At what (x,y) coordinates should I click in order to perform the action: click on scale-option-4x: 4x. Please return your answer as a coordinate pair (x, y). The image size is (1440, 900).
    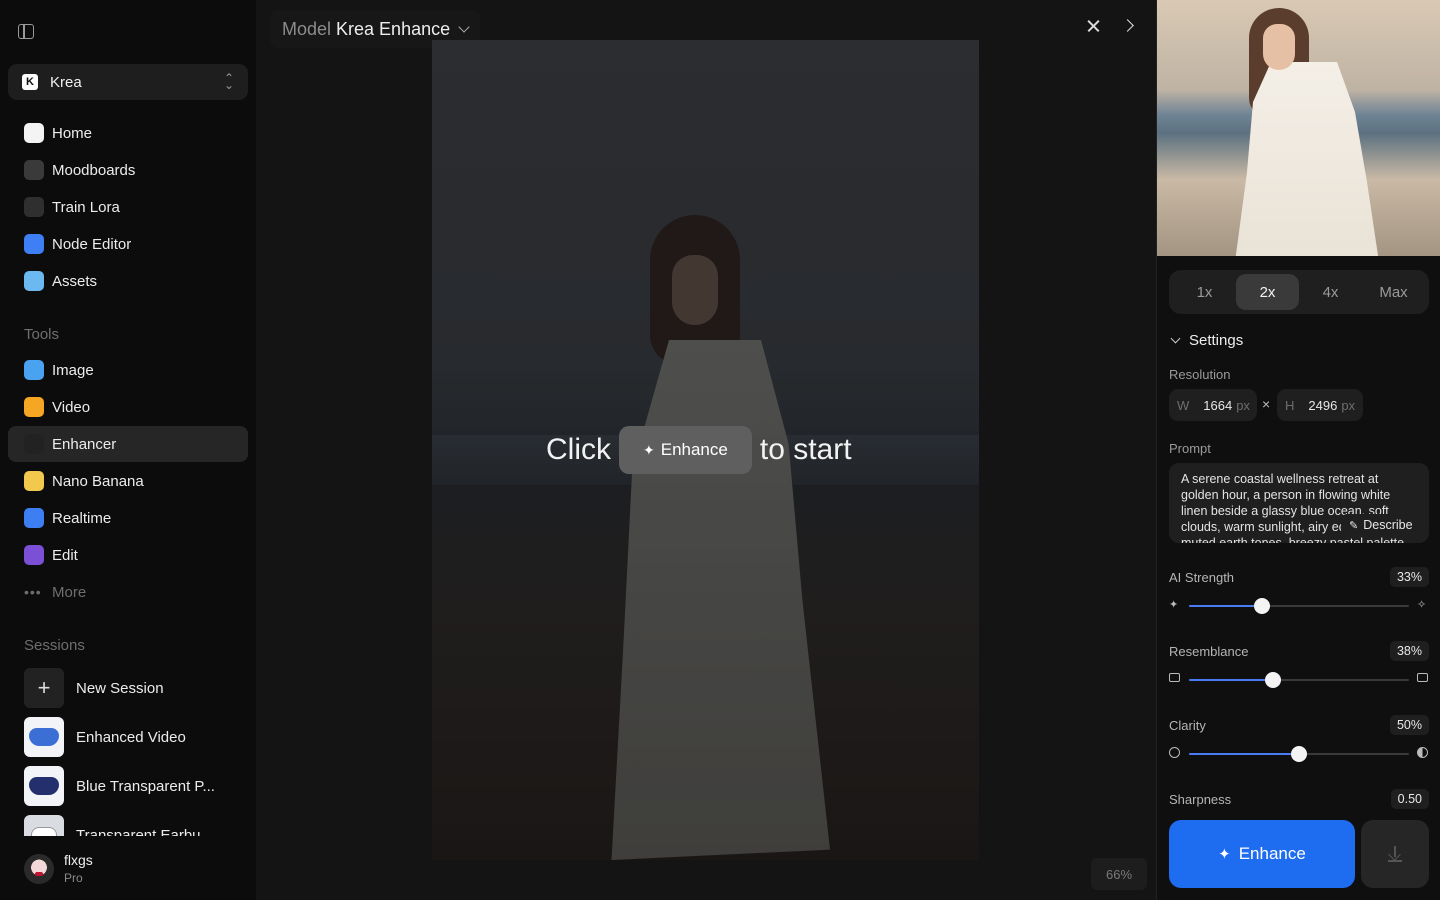
    Looking at the image, I should click on (1330, 292).